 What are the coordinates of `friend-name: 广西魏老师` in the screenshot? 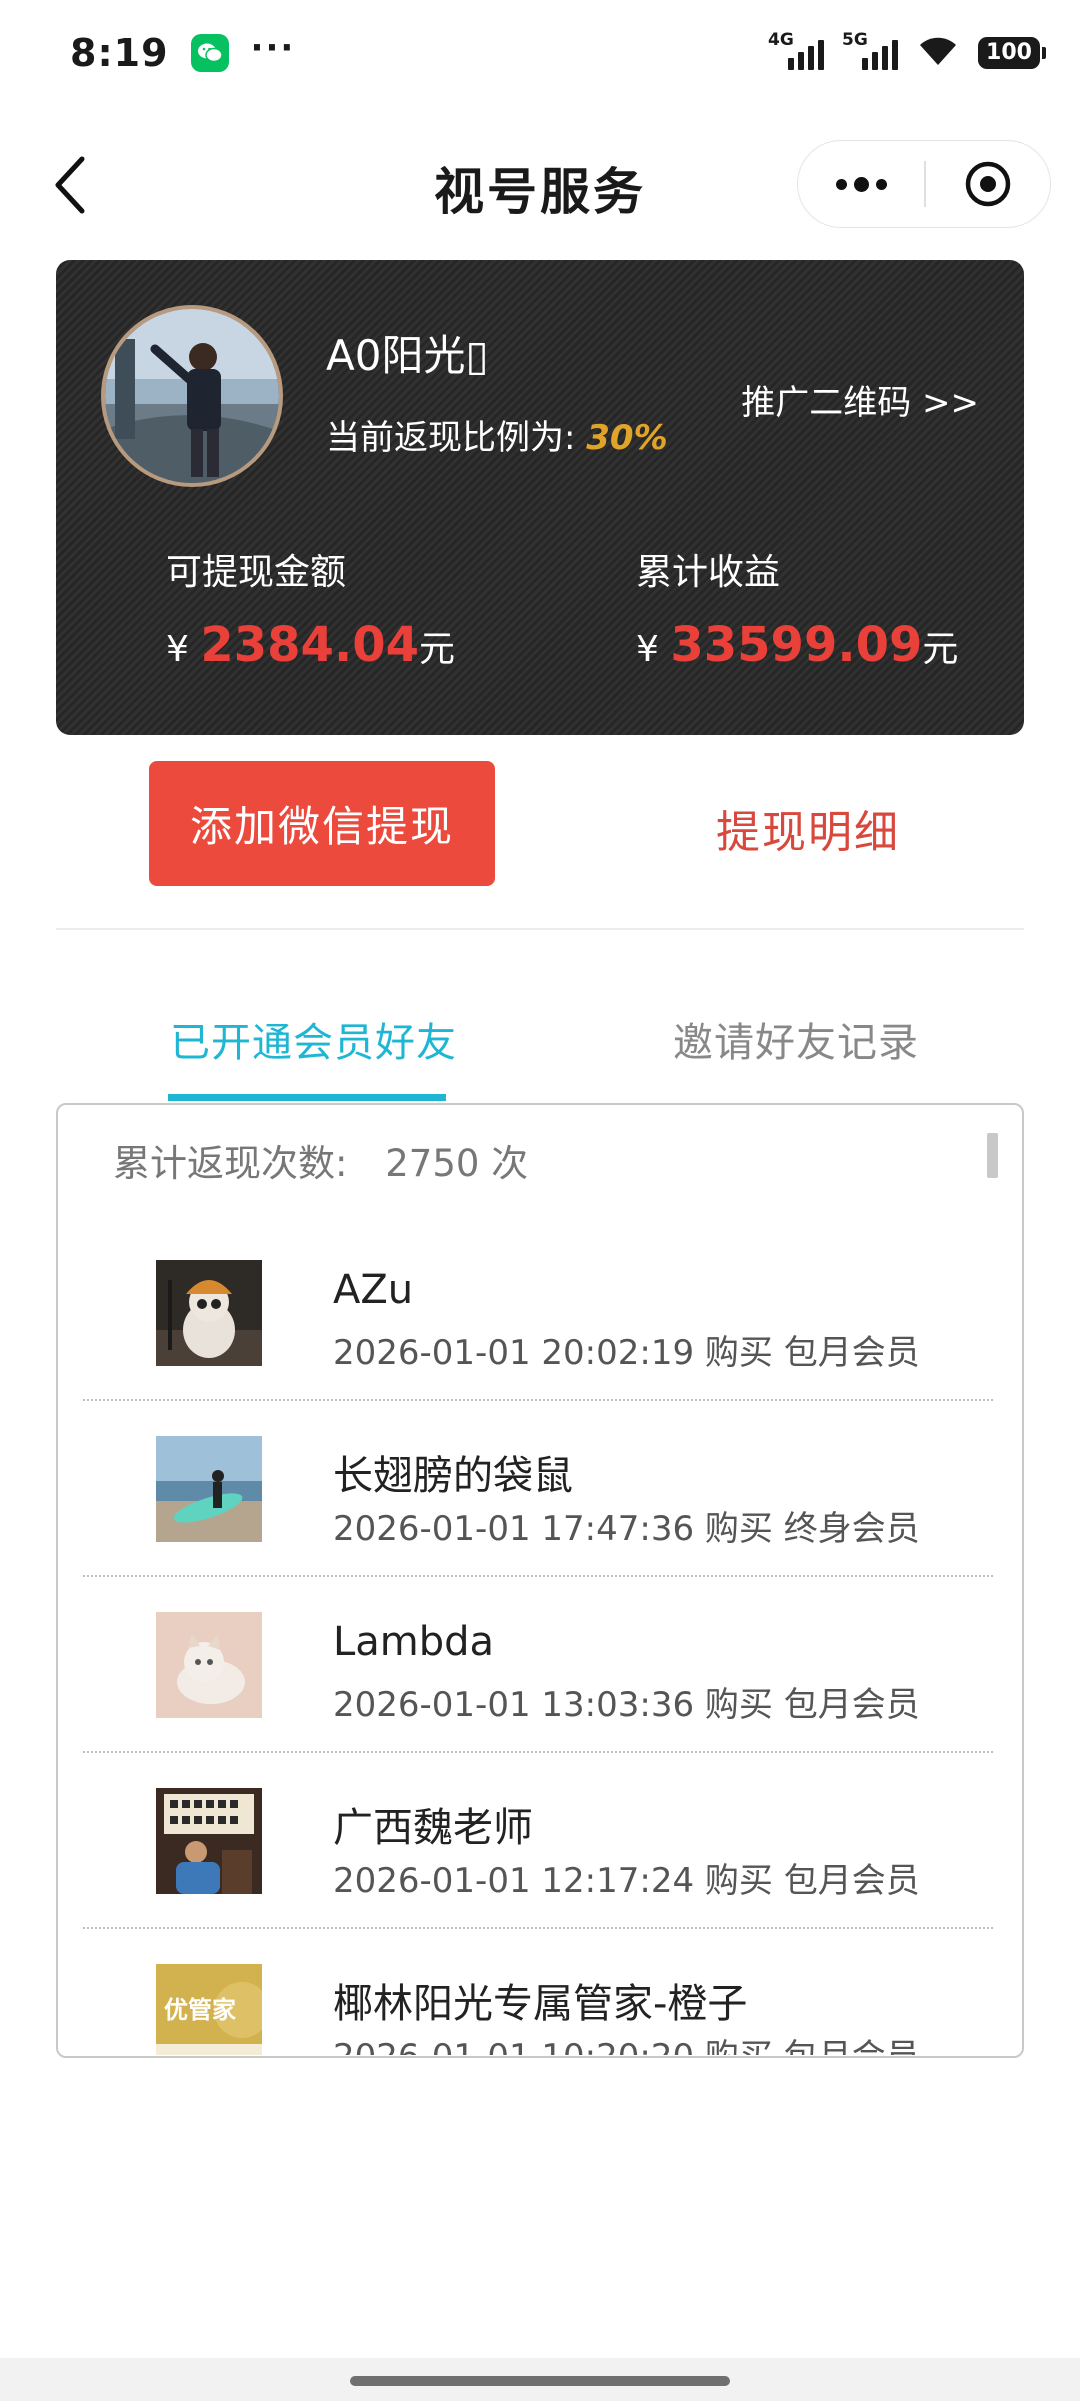 It's located at (433, 1828).